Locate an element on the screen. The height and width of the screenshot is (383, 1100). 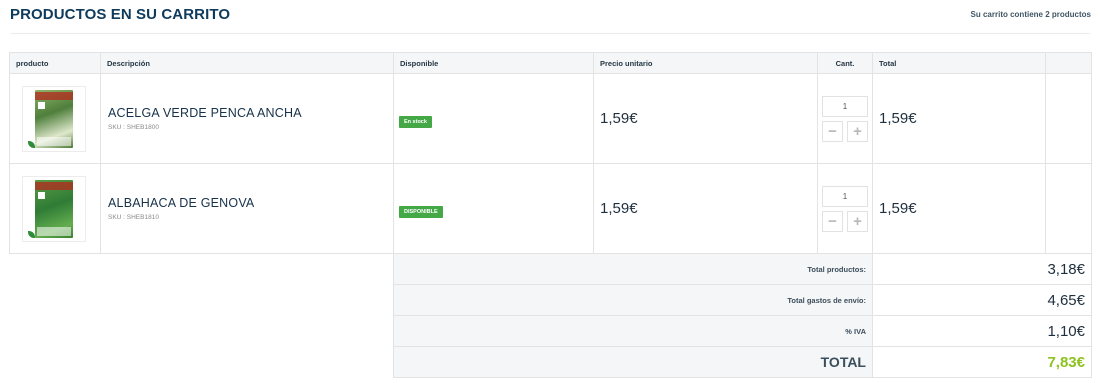
availability-badge: En stock is located at coordinates (415, 121).